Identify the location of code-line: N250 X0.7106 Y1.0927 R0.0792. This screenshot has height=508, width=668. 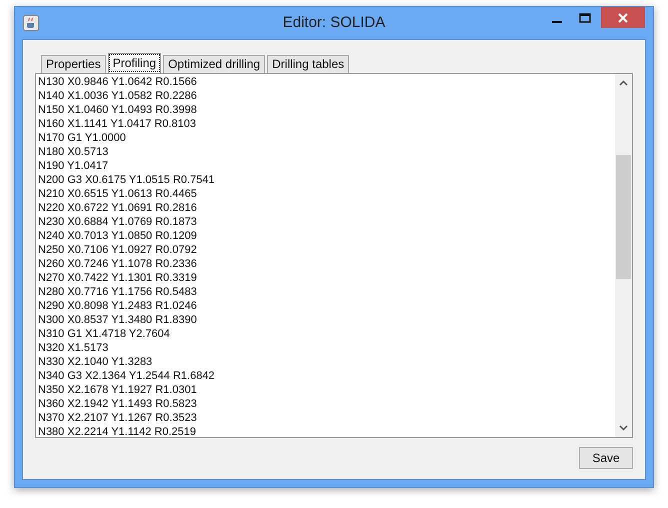
(117, 250).